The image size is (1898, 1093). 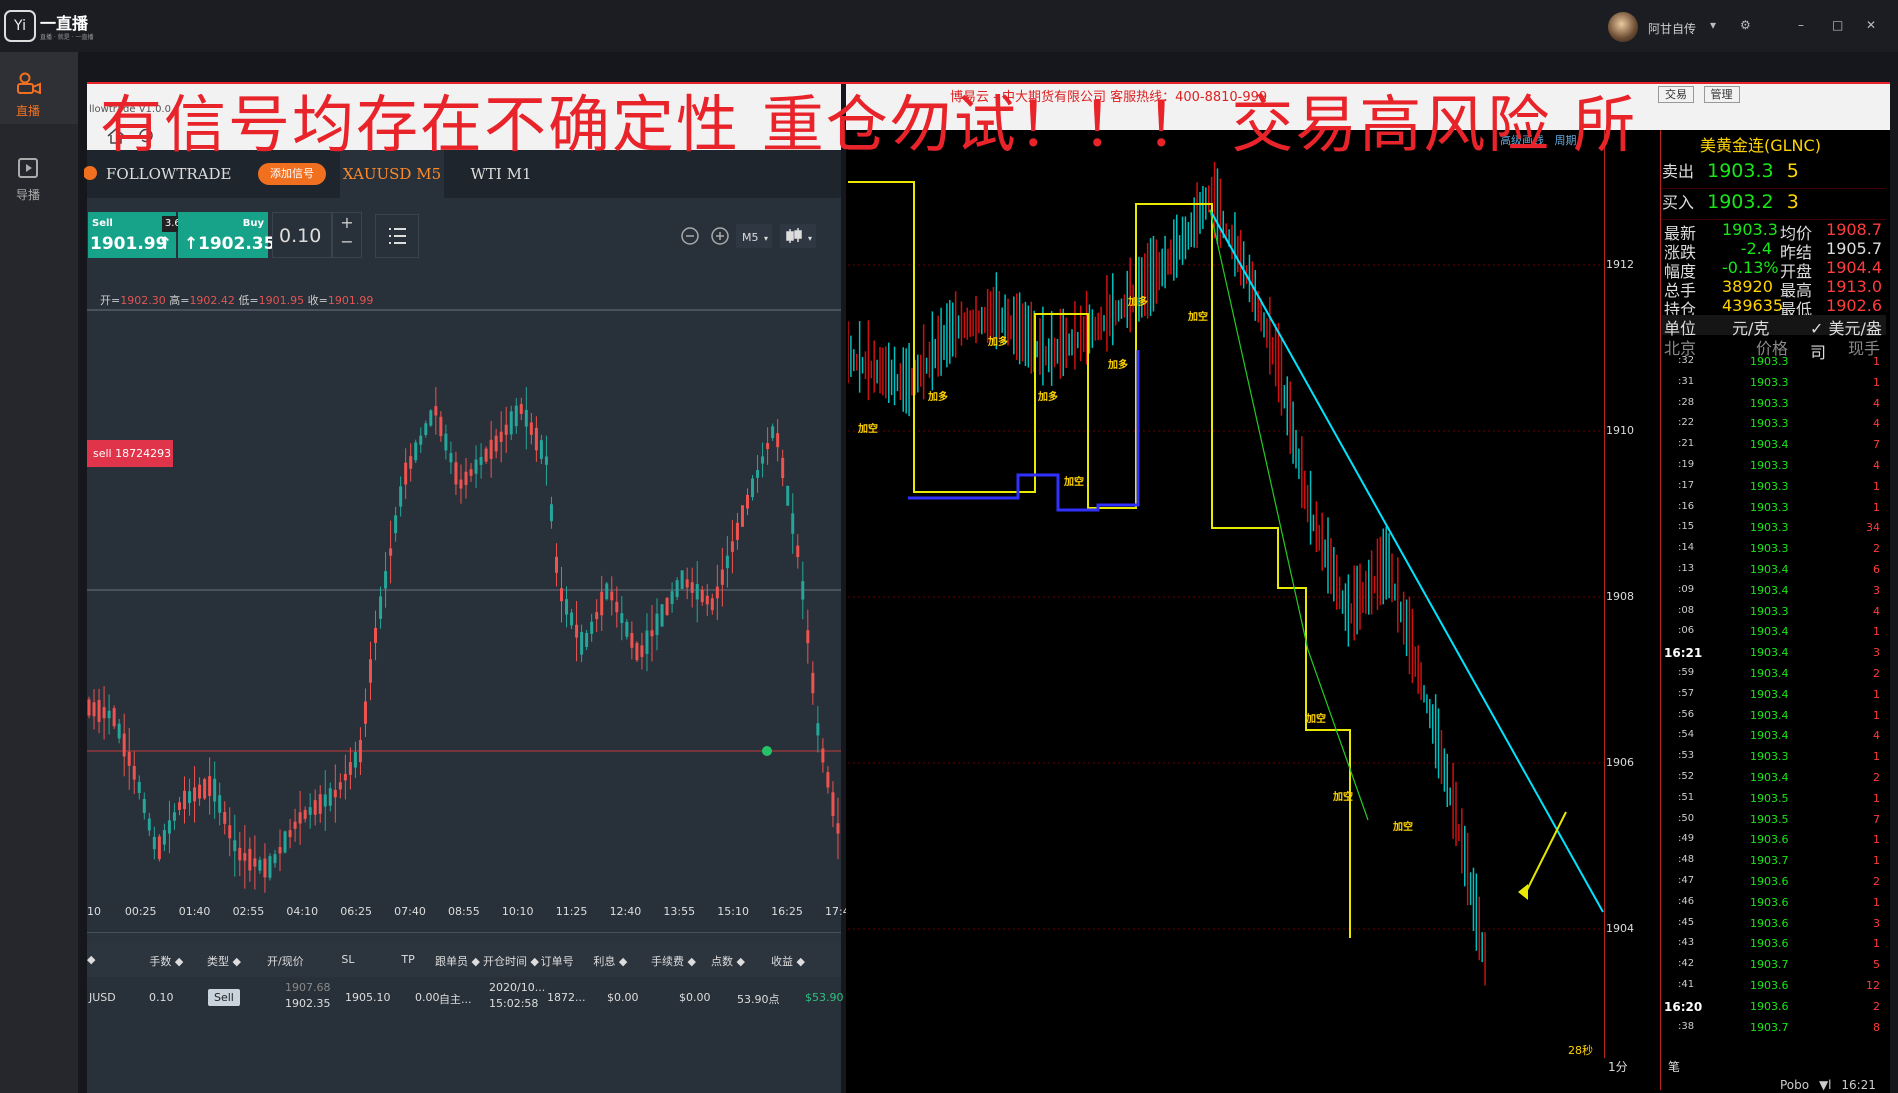 I want to click on list-icon, so click(x=397, y=236).